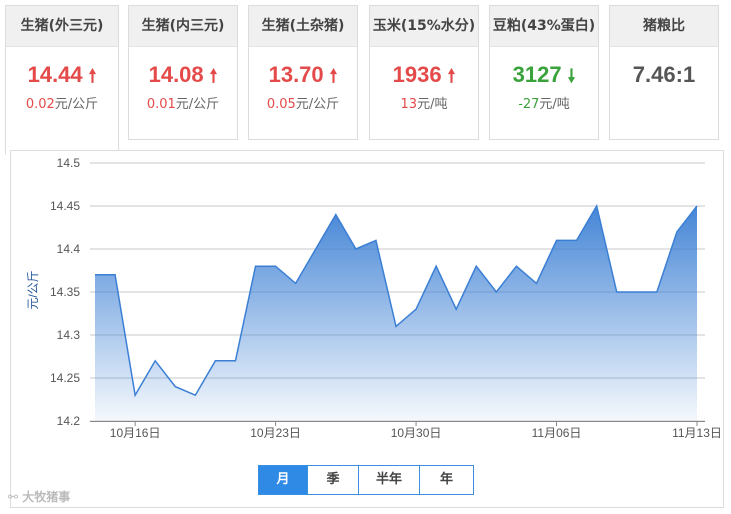 The height and width of the screenshot is (514, 731). Describe the element at coordinates (69, 249) in the screenshot. I see `y-tick-label: 14.4` at that location.